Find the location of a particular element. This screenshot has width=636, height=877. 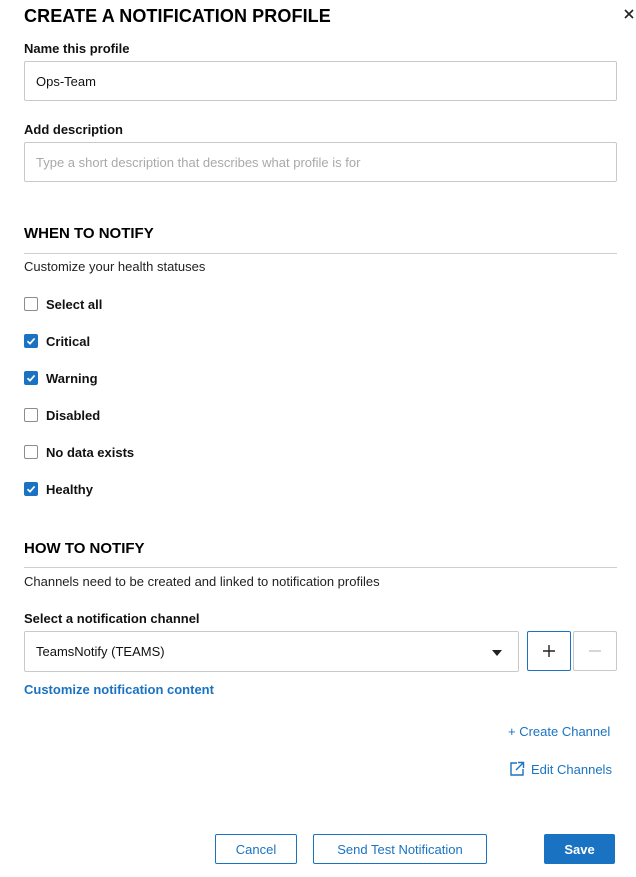

plus-icon is located at coordinates (549, 651).